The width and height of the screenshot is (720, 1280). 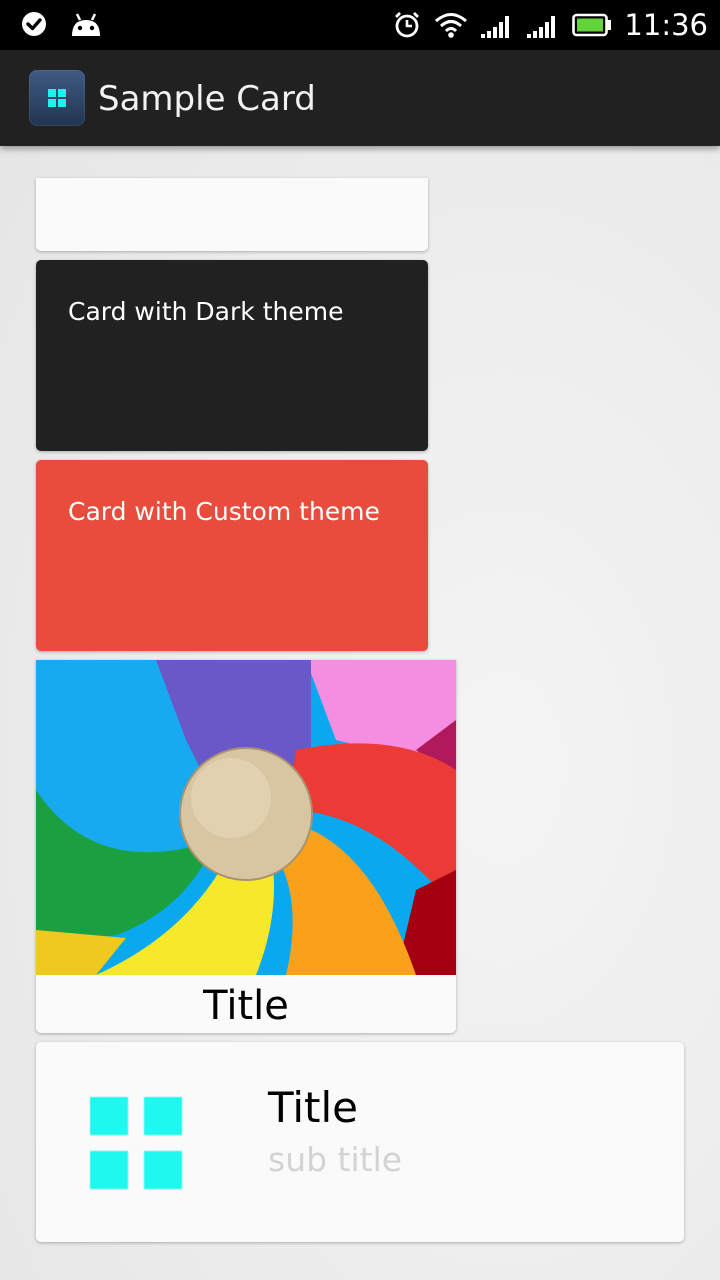 What do you see at coordinates (592, 25) in the screenshot?
I see `battery-icon` at bounding box center [592, 25].